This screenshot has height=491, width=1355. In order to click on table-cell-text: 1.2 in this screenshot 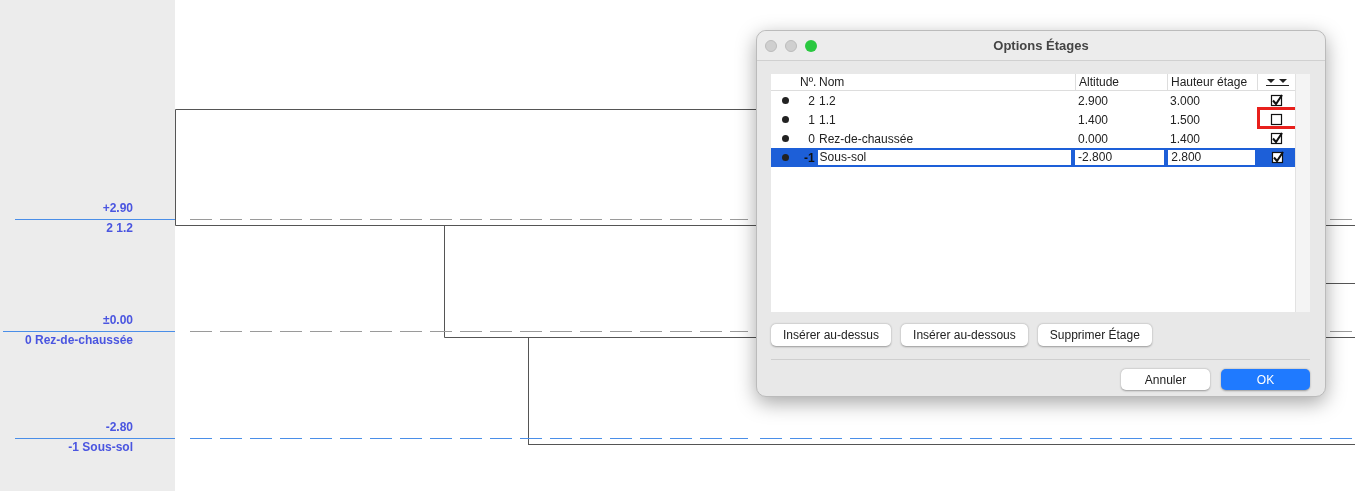, I will do `click(827, 100)`.